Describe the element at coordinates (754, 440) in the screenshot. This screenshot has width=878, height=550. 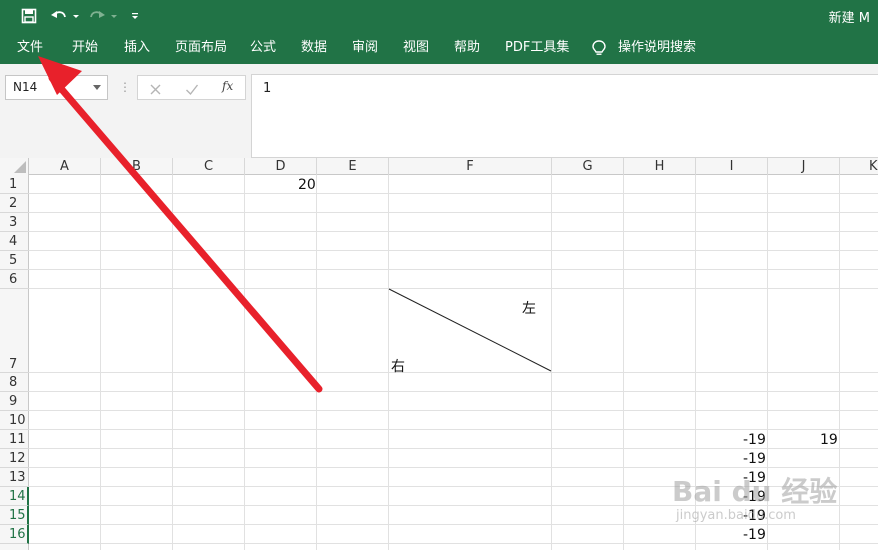
I see `cell-i11: -19` at that location.